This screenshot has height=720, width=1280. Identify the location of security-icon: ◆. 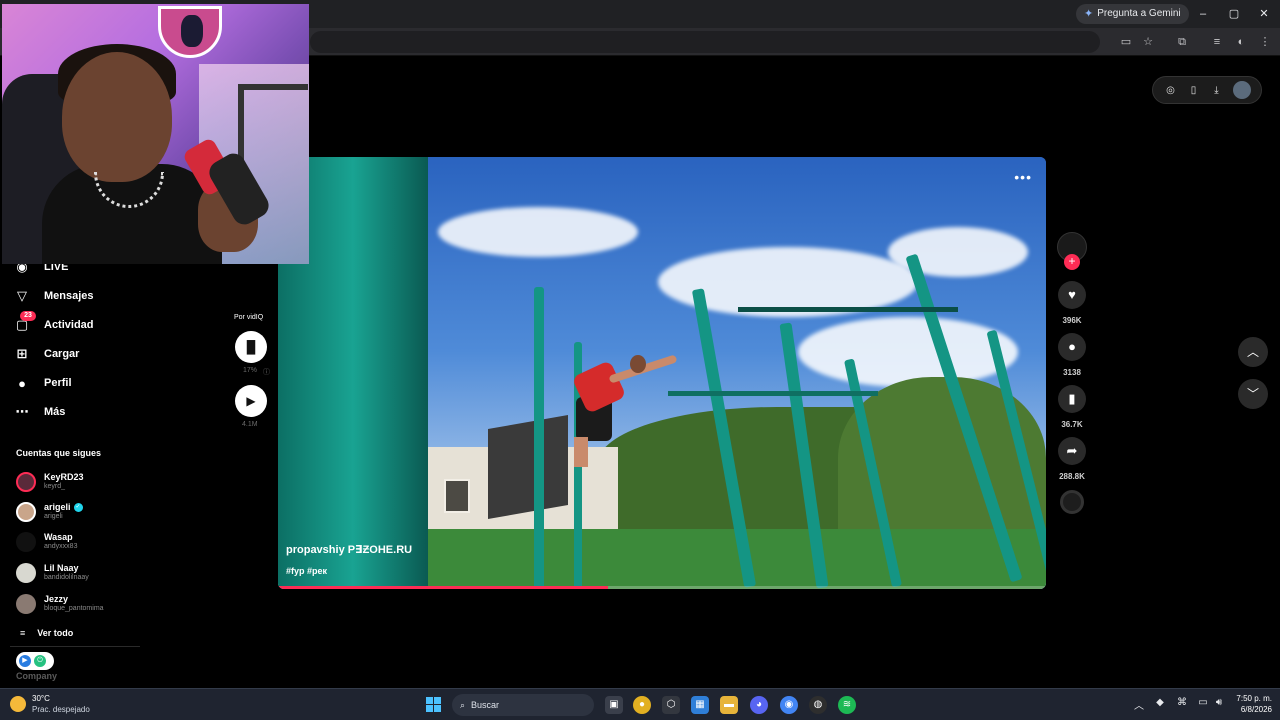
(1160, 702).